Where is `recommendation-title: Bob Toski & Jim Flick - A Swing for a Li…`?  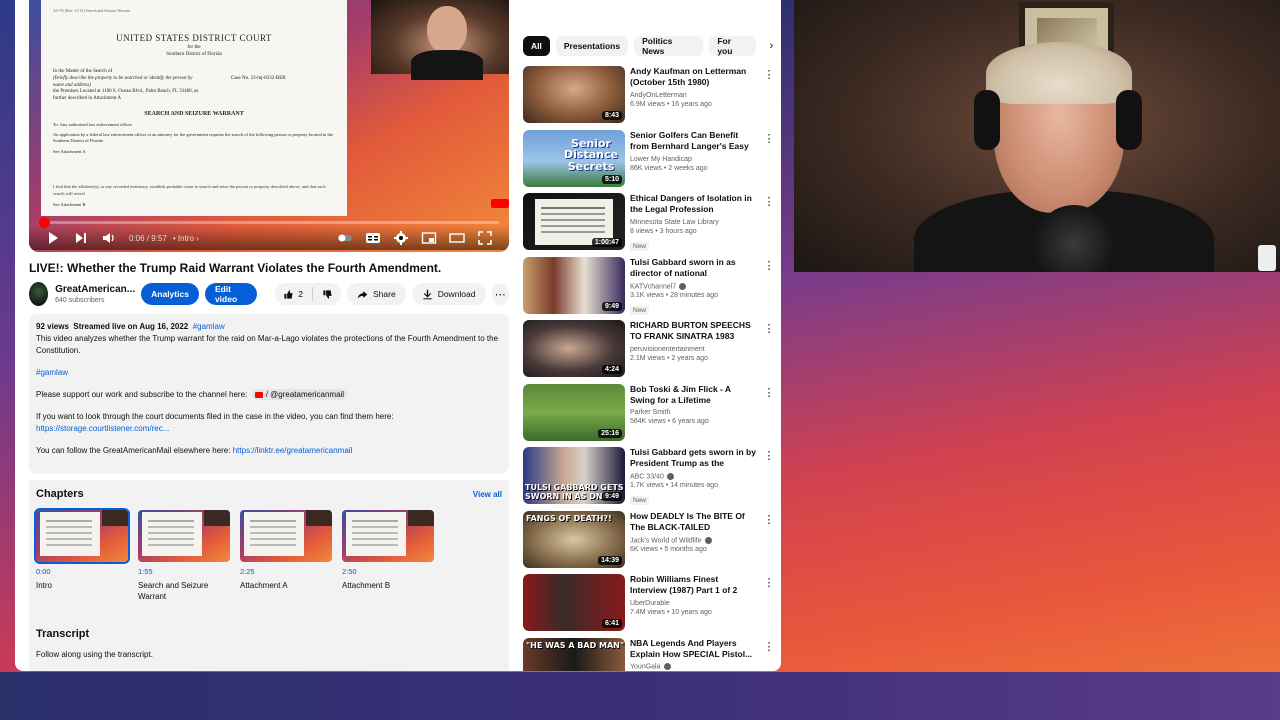
recommendation-title: Bob Toski & Jim Flick - A Swing for a Li… is located at coordinates (693, 395).